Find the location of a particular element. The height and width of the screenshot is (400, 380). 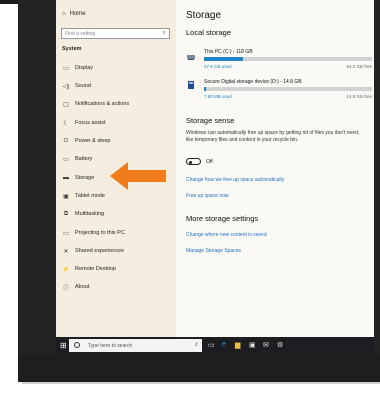

sidebar-item-notifications: ▢ Notifications & actions is located at coordinates (116, 104).